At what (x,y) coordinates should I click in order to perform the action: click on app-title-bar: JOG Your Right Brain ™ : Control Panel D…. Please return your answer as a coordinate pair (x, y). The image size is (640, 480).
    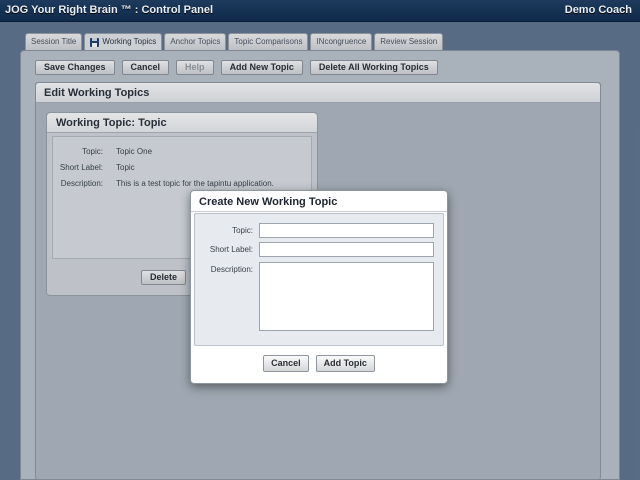
    Looking at the image, I should click on (320, 11).